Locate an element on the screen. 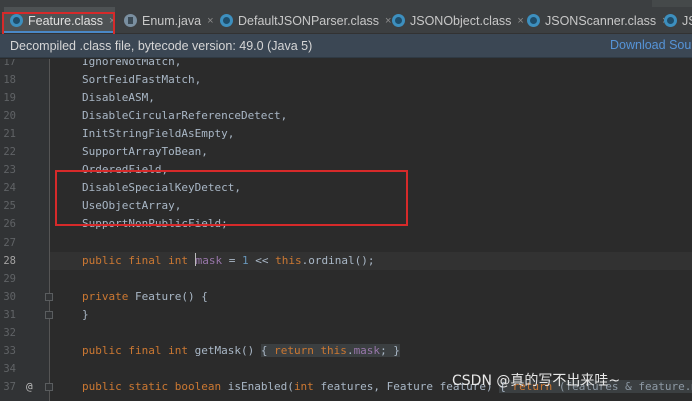 The image size is (692, 401). code-rest: getMask() is located at coordinates (227, 350).